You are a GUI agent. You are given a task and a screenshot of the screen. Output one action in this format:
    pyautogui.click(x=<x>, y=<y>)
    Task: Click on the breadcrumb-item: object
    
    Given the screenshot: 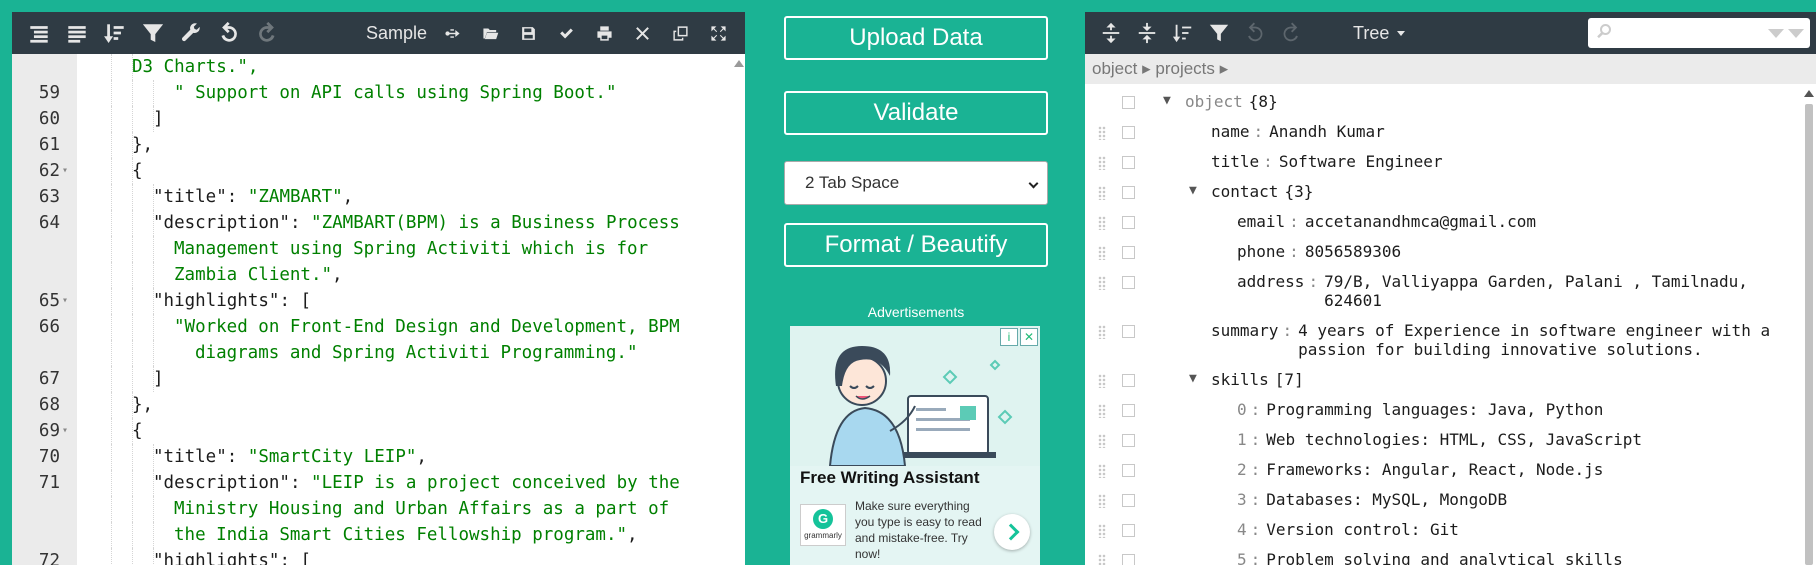 What is the action you would take?
    pyautogui.click(x=1114, y=68)
    